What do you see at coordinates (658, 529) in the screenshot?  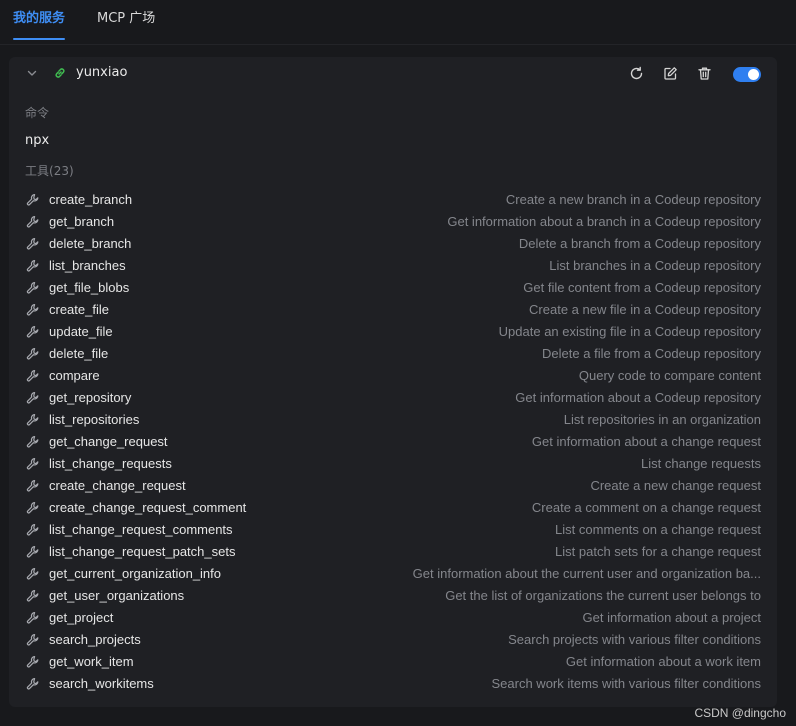 I see `tool-description: List comments on a change request` at bounding box center [658, 529].